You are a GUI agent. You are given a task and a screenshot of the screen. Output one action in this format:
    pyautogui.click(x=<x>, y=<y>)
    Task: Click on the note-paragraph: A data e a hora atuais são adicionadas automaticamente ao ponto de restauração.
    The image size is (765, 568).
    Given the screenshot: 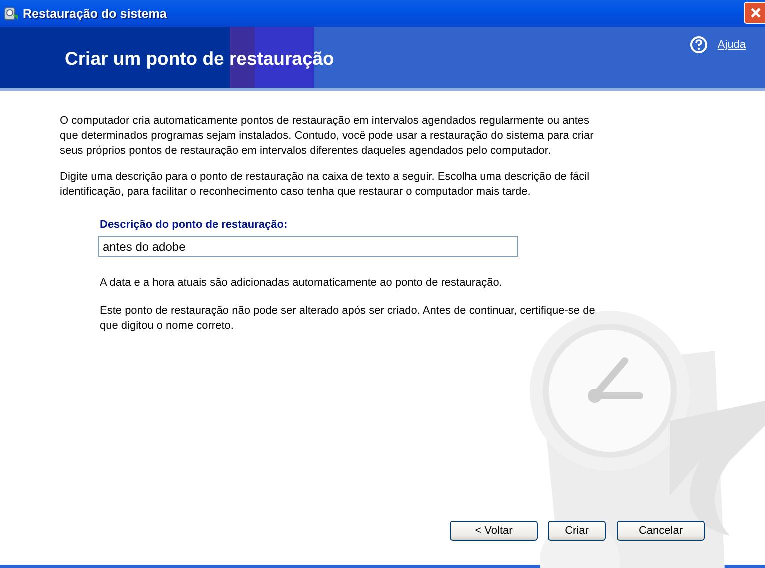 What is the action you would take?
    pyautogui.click(x=302, y=283)
    